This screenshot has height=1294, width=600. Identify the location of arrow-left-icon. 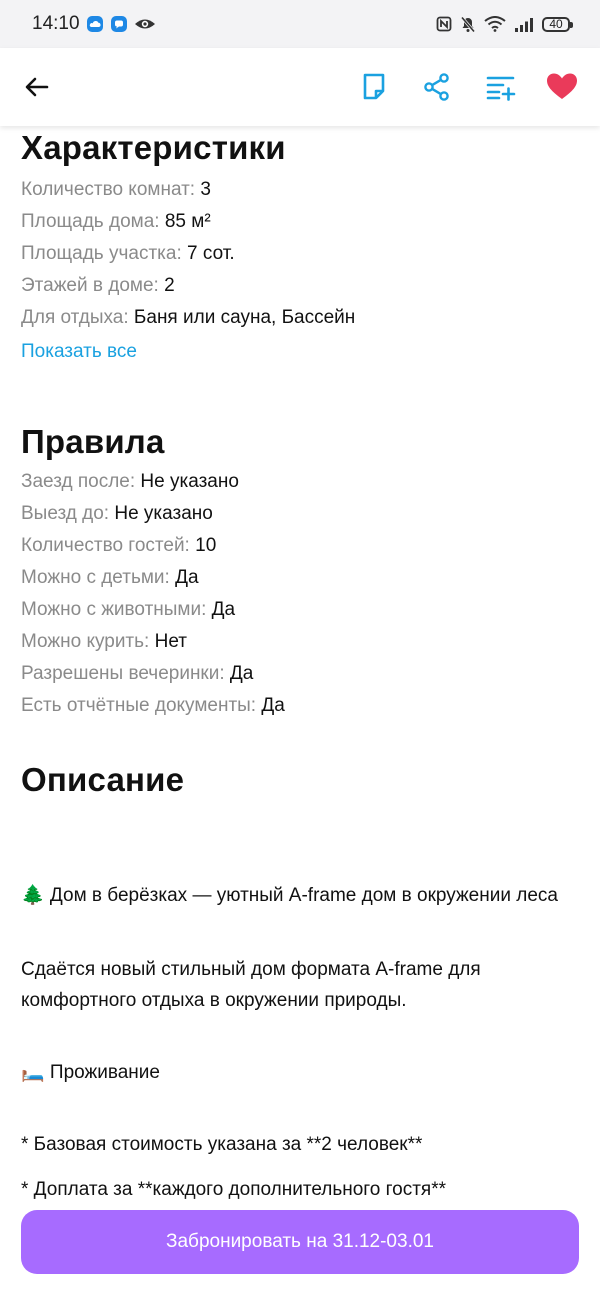
(37, 87).